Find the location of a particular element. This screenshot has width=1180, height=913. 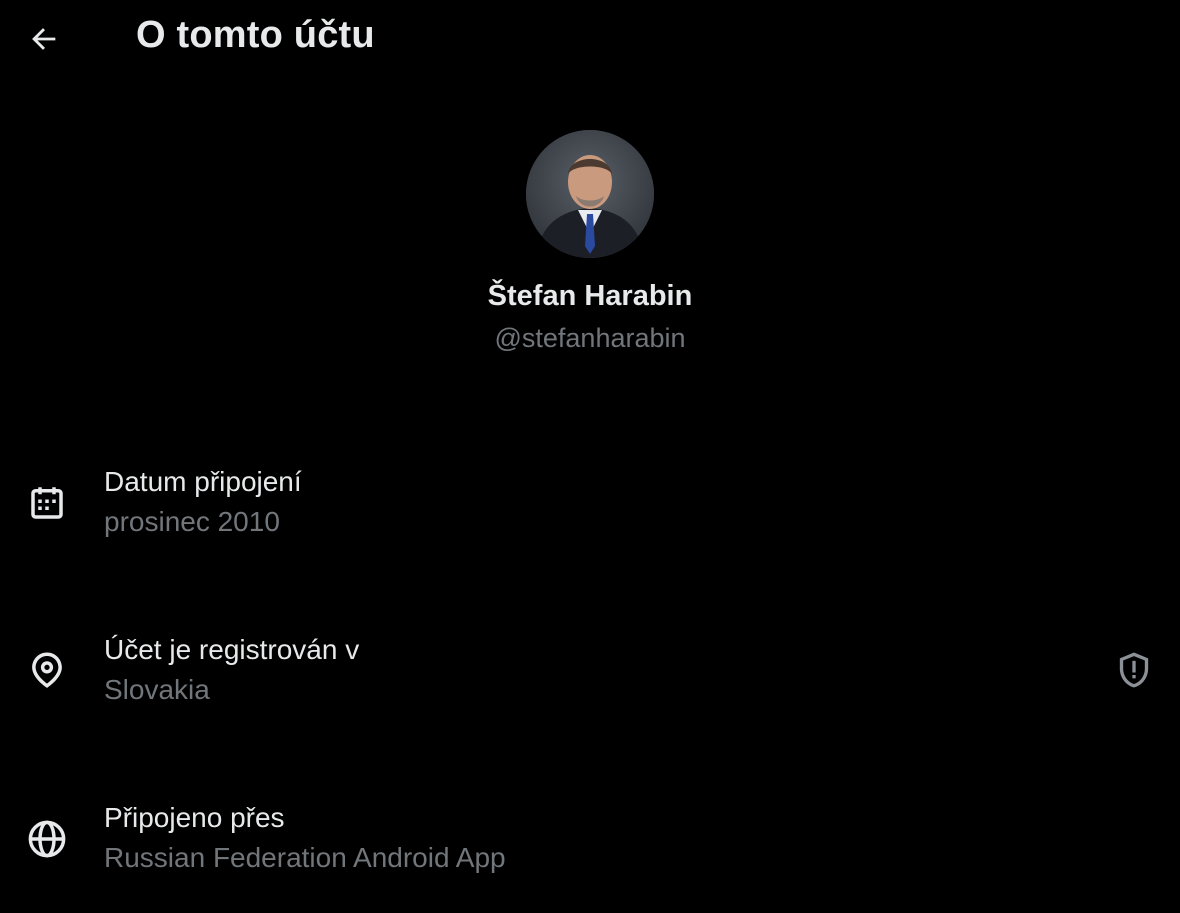

connected-via-value: Russian Federation Android App is located at coordinates (305, 857).